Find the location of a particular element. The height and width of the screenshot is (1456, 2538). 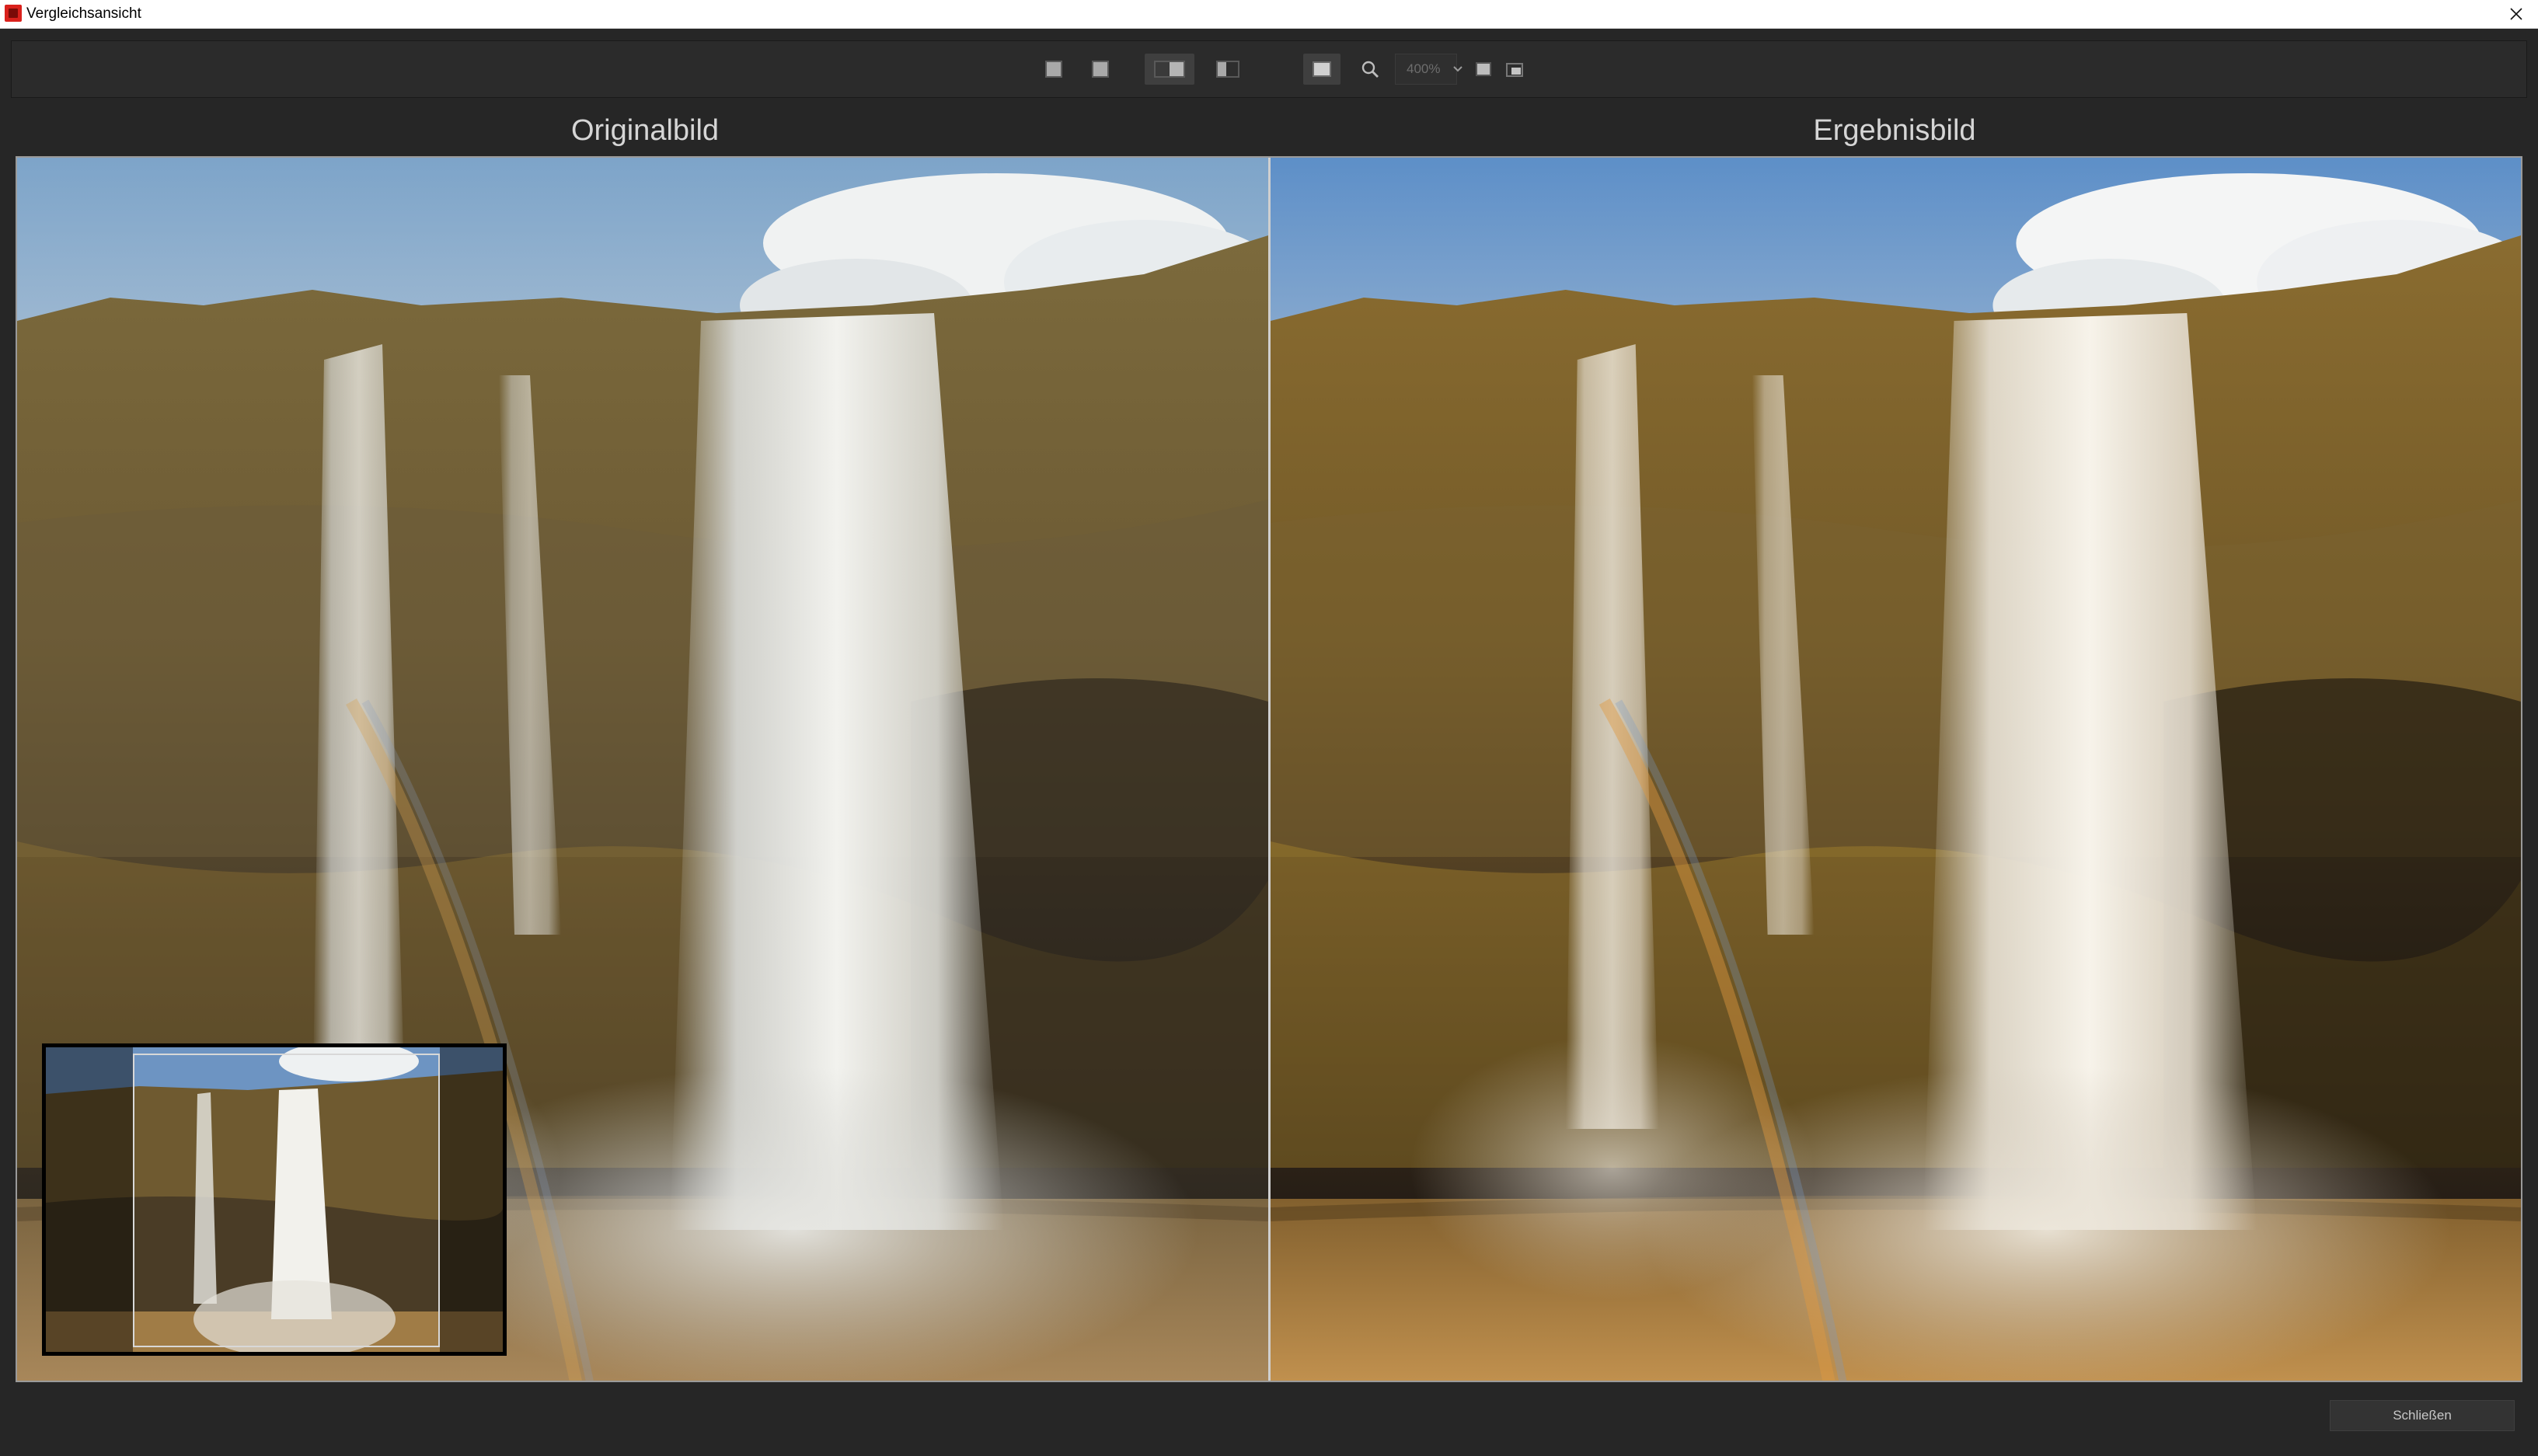

view-side-by-side-button is located at coordinates (1169, 70).